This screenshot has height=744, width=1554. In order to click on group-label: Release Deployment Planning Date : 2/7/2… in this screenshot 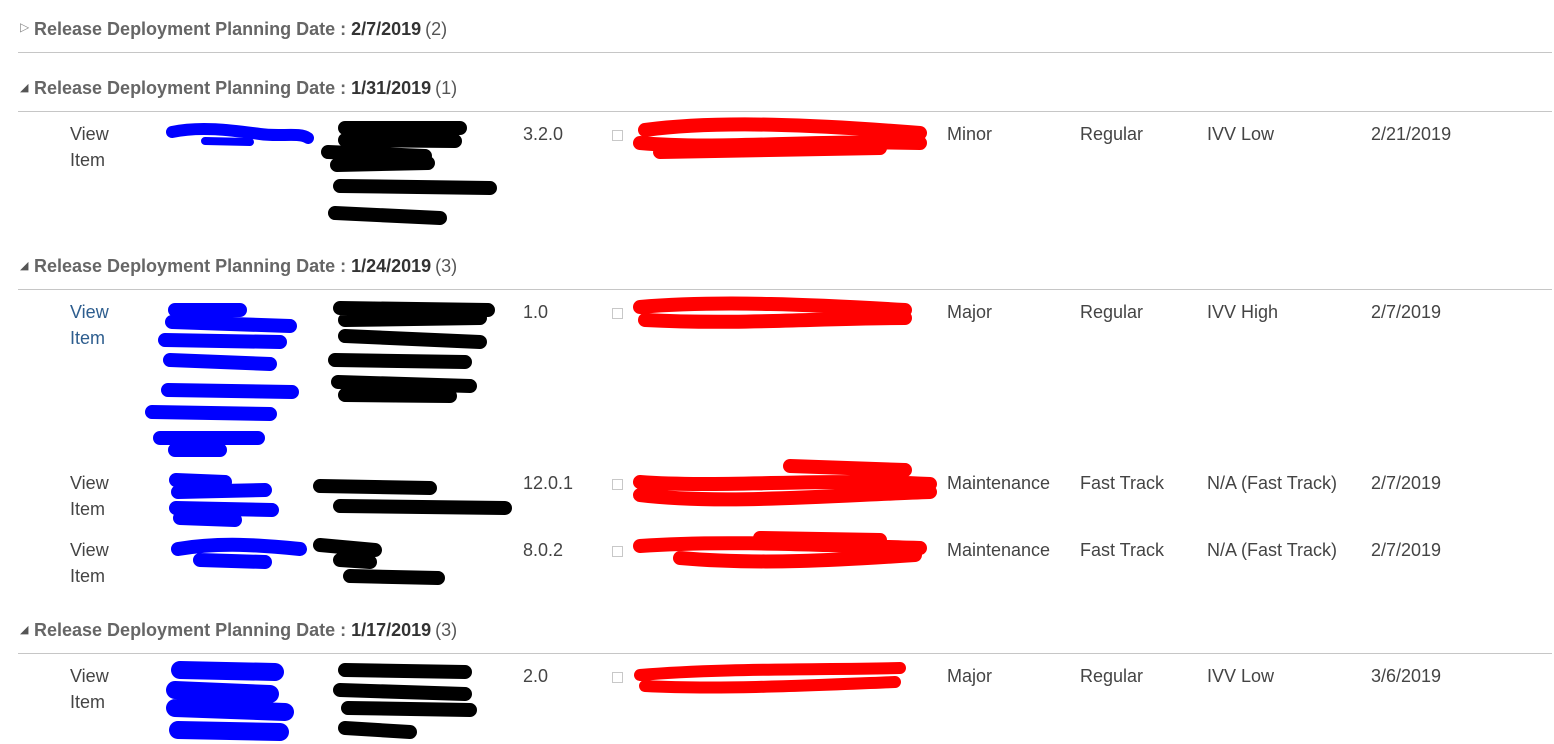, I will do `click(241, 29)`.